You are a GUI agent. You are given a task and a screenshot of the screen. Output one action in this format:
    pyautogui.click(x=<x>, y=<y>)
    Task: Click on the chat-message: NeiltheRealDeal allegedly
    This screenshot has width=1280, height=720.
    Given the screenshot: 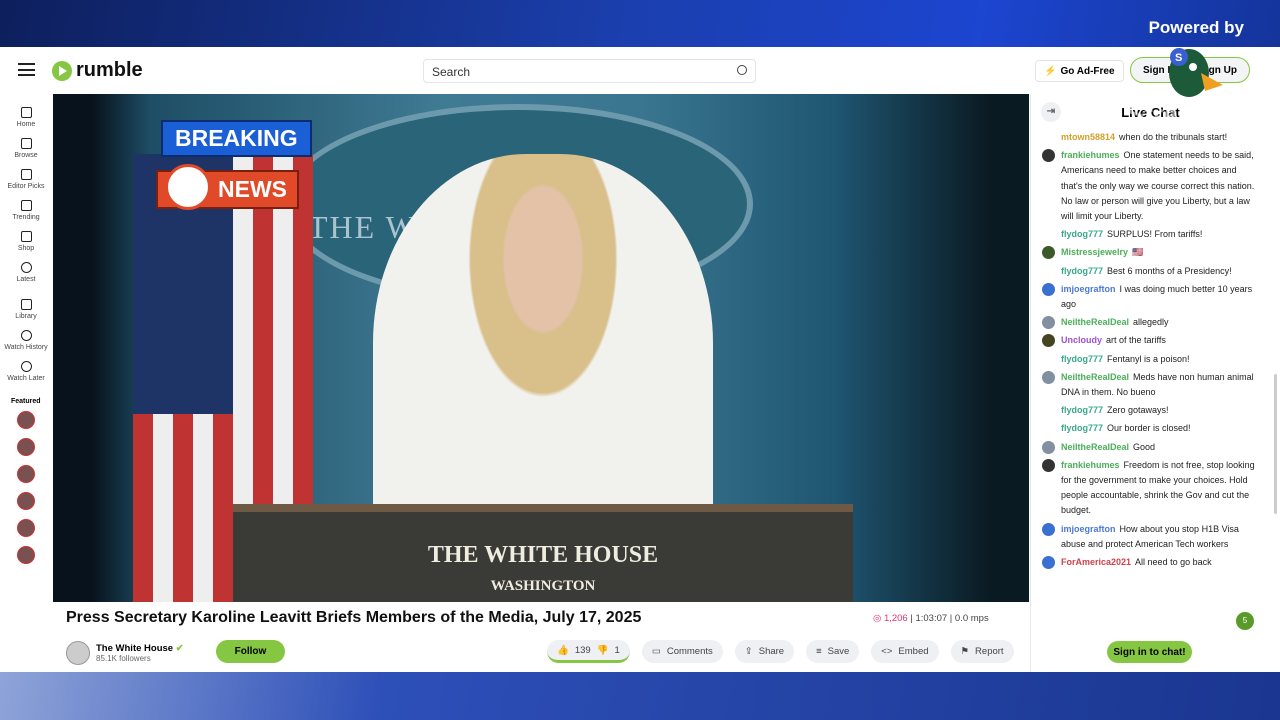 What is the action you would take?
    pyautogui.click(x=1147, y=324)
    